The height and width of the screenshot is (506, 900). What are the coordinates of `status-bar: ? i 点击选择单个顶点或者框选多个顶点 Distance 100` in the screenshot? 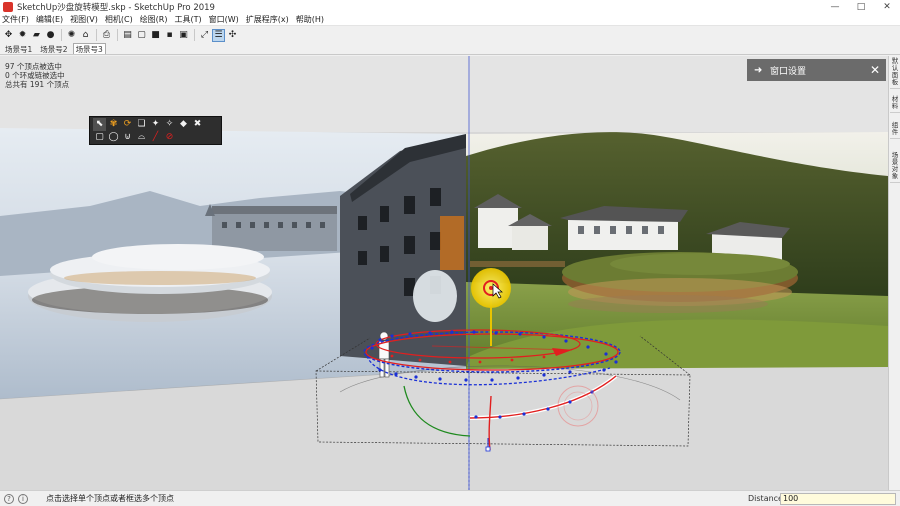 It's located at (450, 498).